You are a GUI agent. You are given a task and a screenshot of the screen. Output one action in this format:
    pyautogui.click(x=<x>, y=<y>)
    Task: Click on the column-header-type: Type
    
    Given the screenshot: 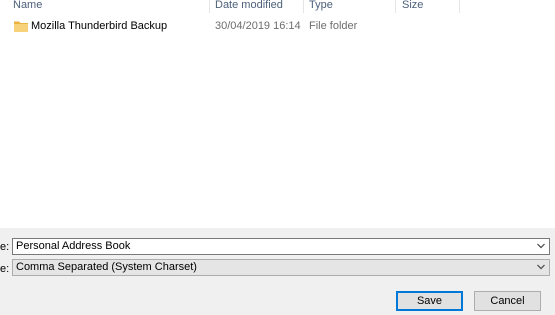 What is the action you would take?
    pyautogui.click(x=321, y=6)
    